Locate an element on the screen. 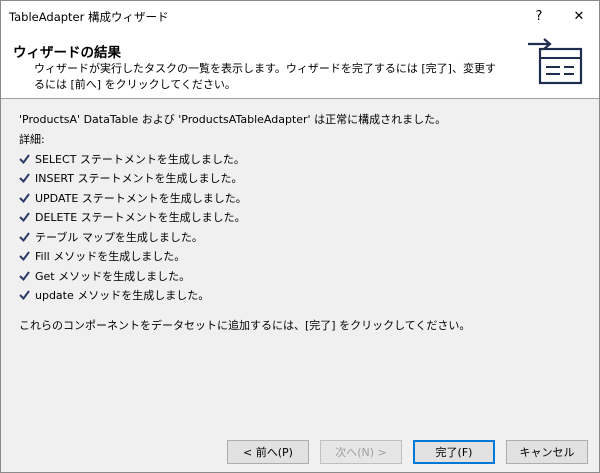 This screenshot has height=473, width=600. step-label: Get メソッドを生成しました。 is located at coordinates (113, 276).